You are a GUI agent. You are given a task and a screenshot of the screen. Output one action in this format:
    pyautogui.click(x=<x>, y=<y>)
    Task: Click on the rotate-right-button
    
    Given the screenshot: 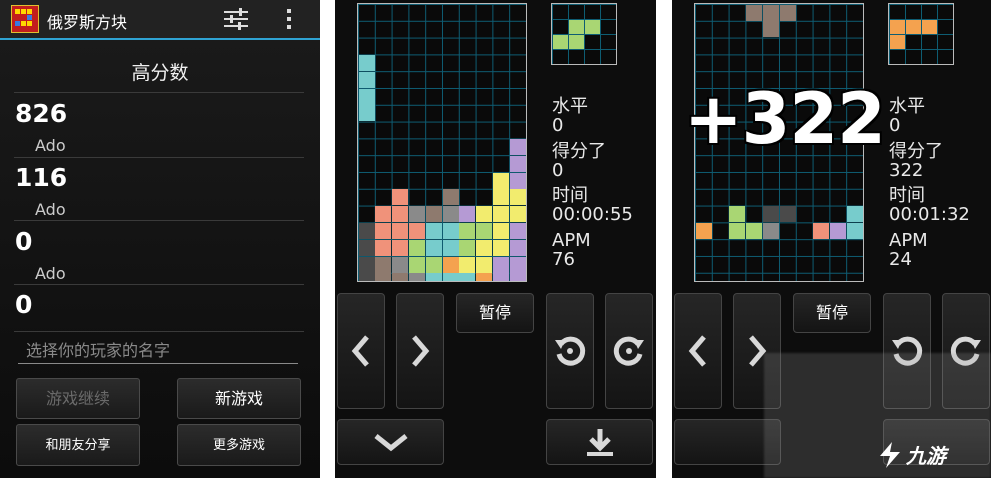 What is the action you would take?
    pyautogui.click(x=629, y=351)
    